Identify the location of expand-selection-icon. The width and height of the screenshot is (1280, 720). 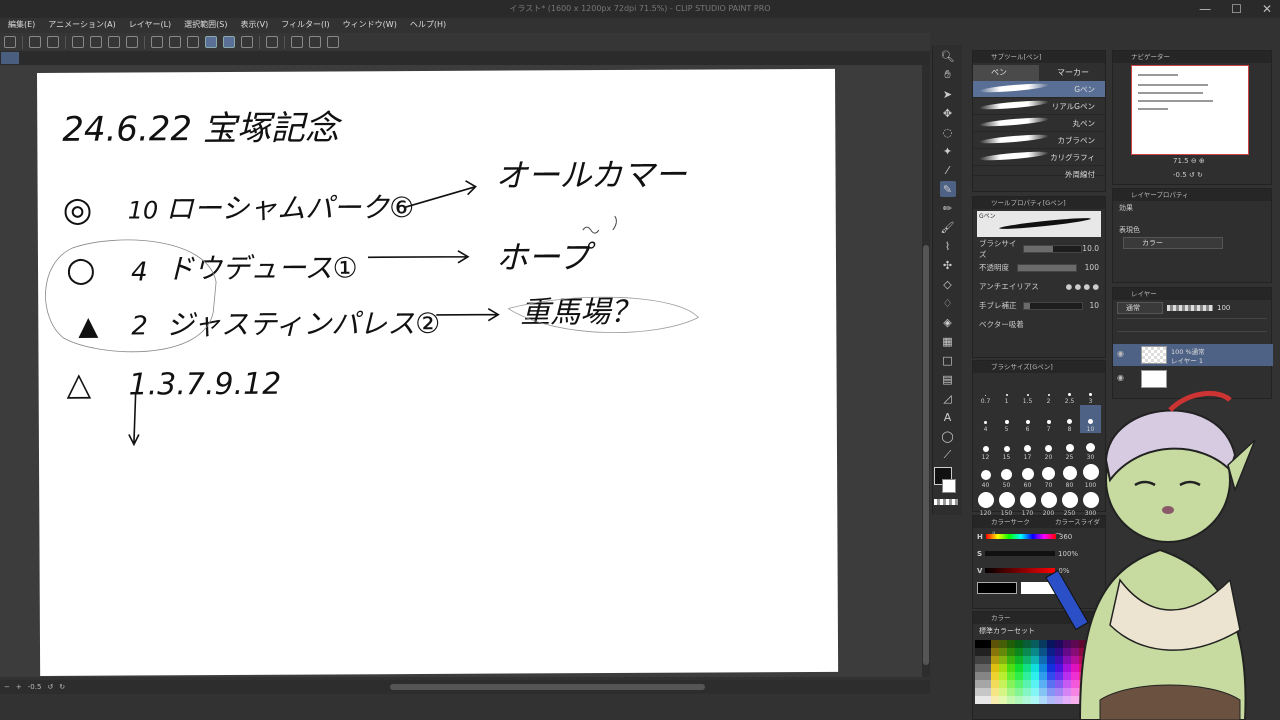
(193, 42).